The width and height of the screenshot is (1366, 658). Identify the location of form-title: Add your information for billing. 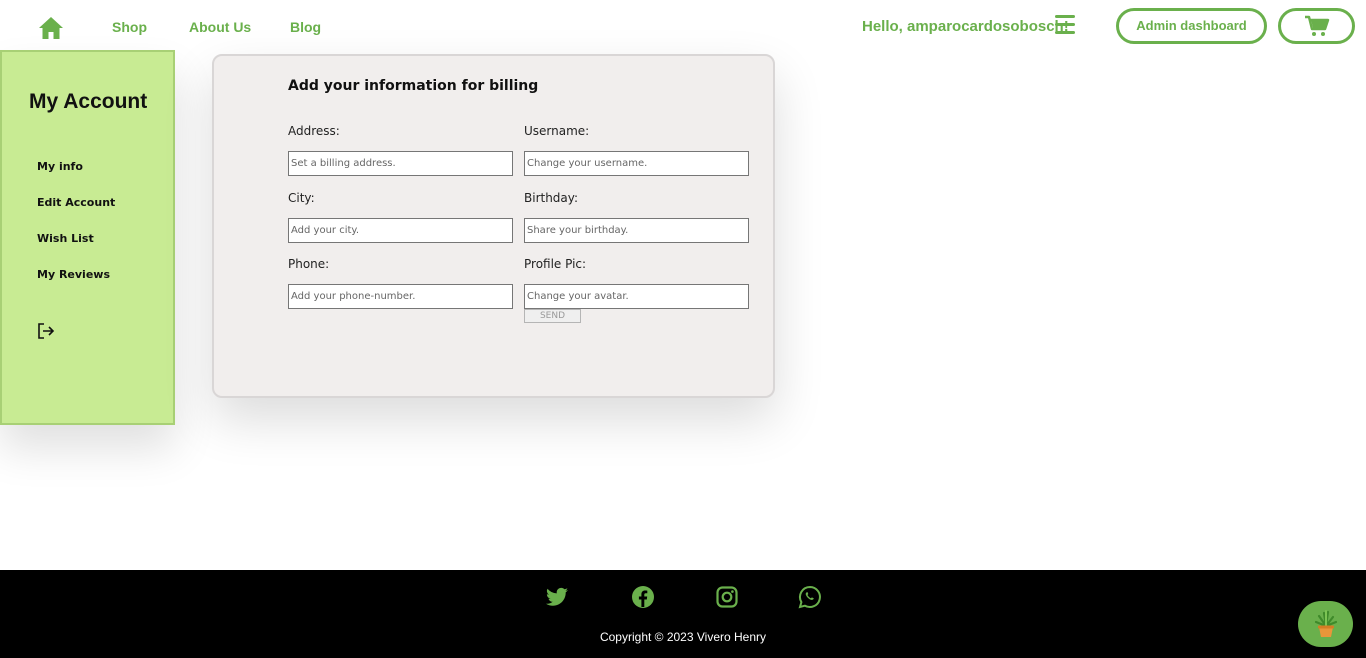
(413, 86).